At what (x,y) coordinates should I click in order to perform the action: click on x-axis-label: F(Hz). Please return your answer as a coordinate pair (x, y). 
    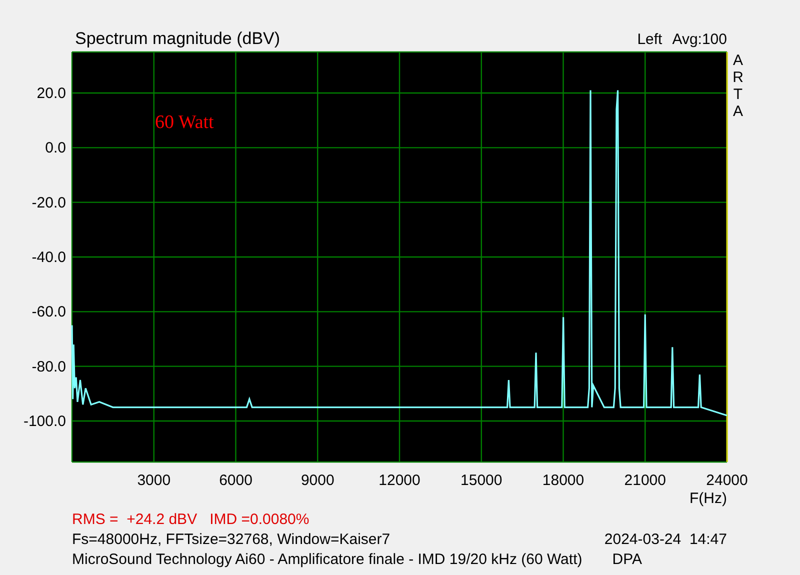
    Looking at the image, I should click on (708, 498).